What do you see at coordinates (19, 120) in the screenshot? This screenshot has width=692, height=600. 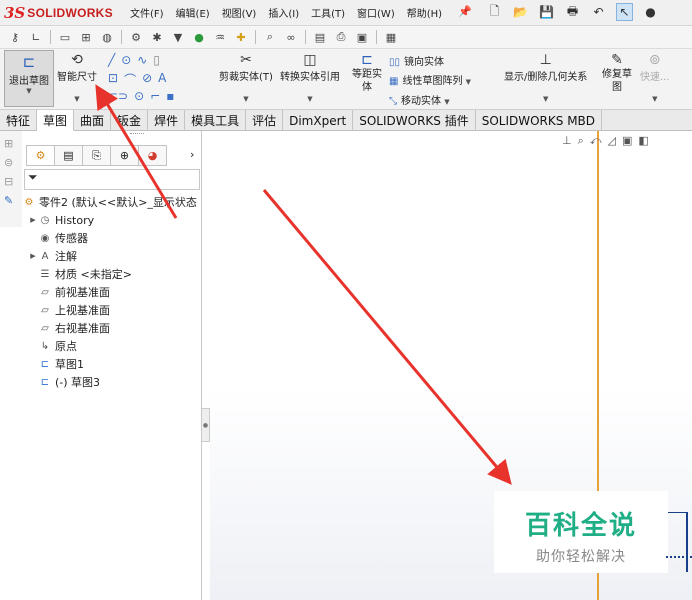 I see `tab-features: 特征` at bounding box center [19, 120].